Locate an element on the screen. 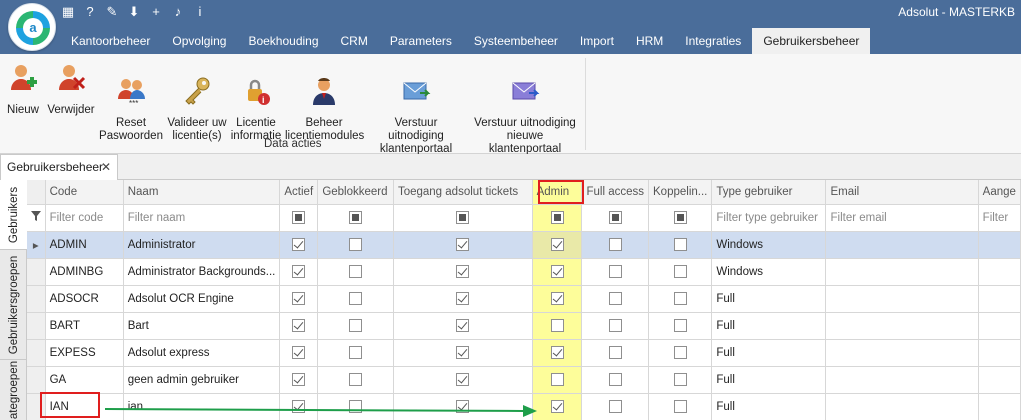 Image resolution: width=1021 pixels, height=420 pixels. tab-crm: CRM is located at coordinates (354, 41).